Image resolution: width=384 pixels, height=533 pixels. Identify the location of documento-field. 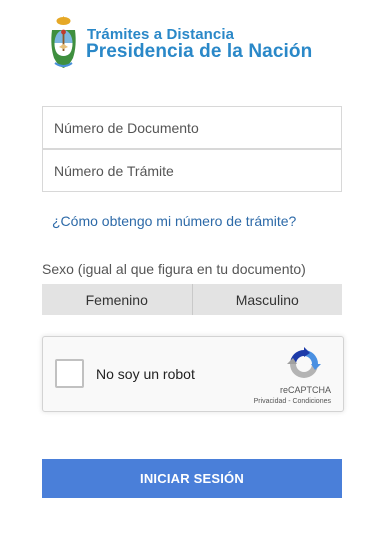
(192, 127).